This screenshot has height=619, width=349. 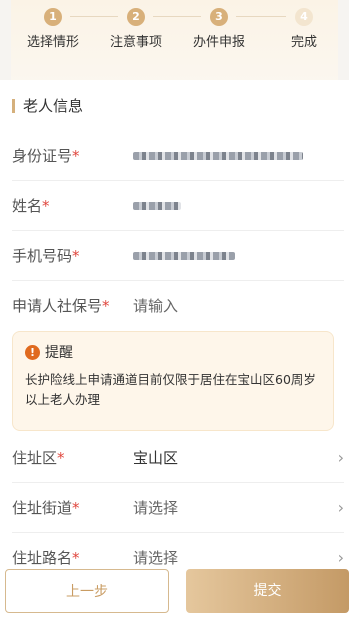 I want to click on road-select: 住址路名* 请选择 ›, so click(x=178, y=549).